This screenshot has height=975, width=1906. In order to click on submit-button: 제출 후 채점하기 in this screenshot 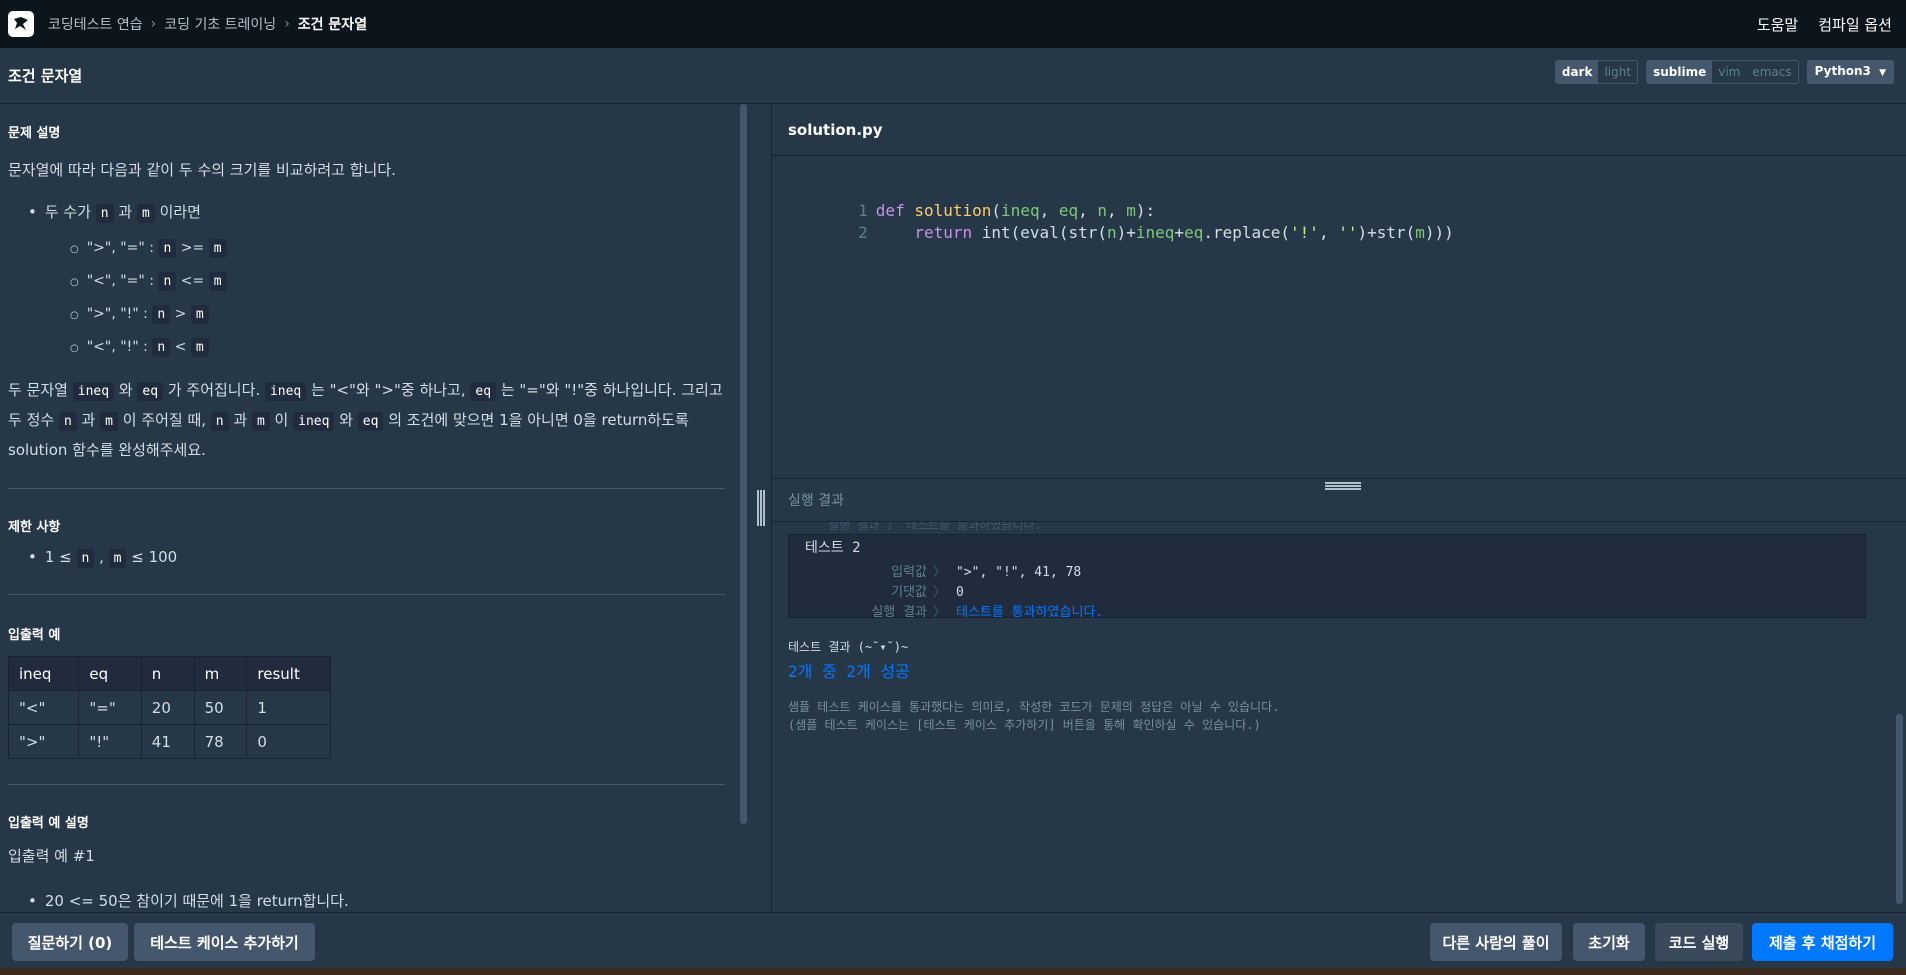, I will do `click(1822, 942)`.